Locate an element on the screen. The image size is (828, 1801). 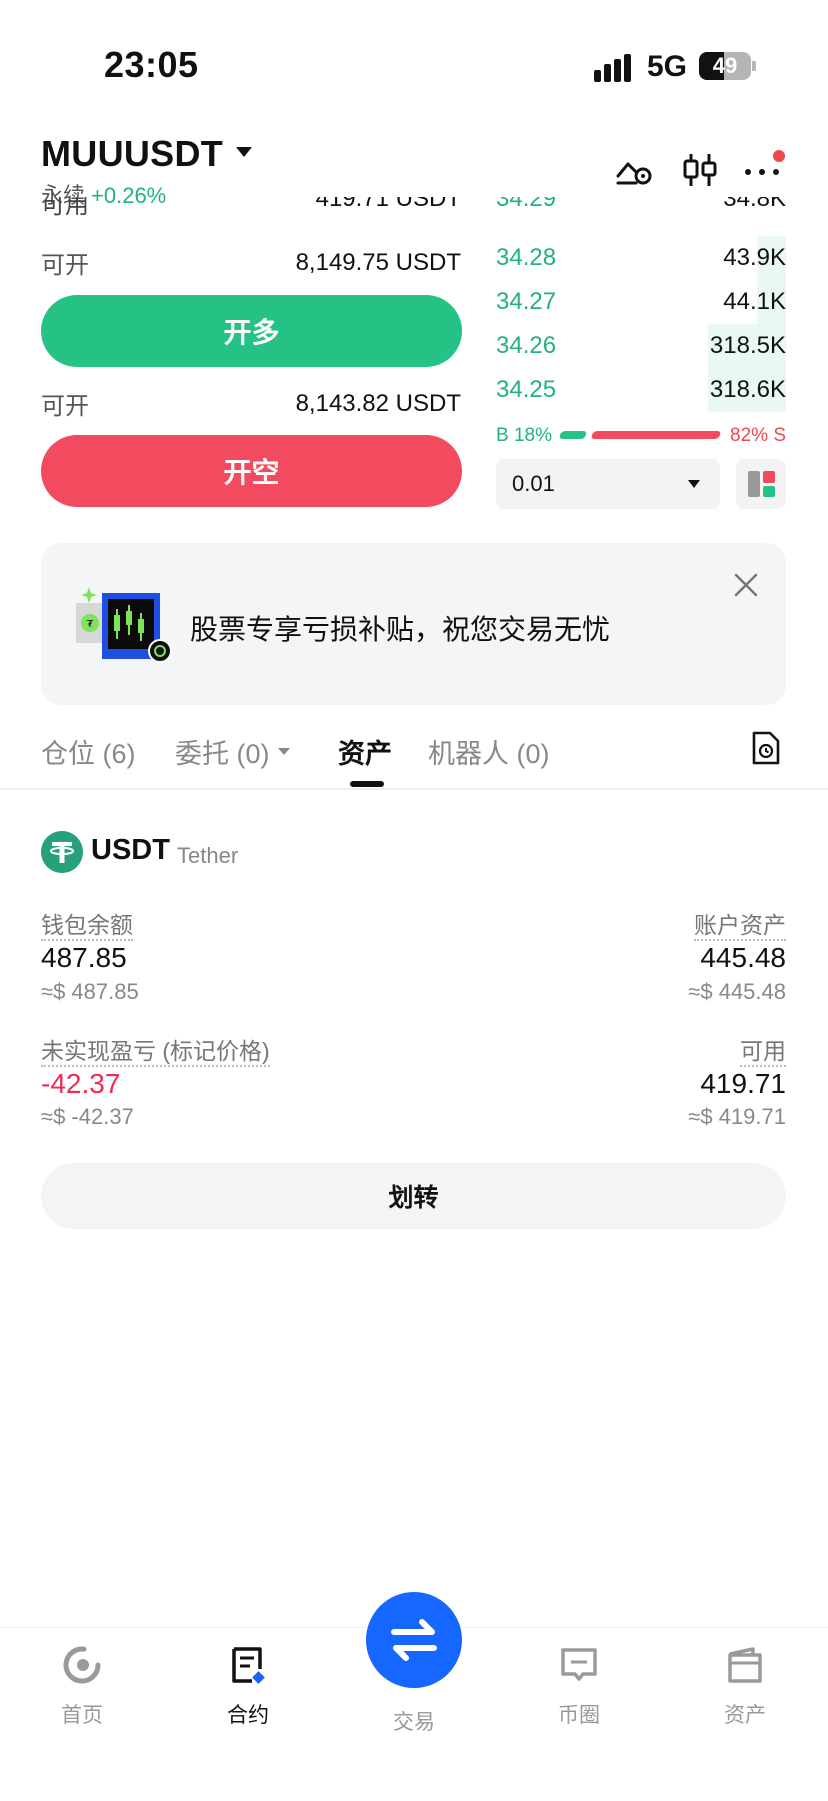
depth-precision-value: 0.01 is located at coordinates (533, 483).